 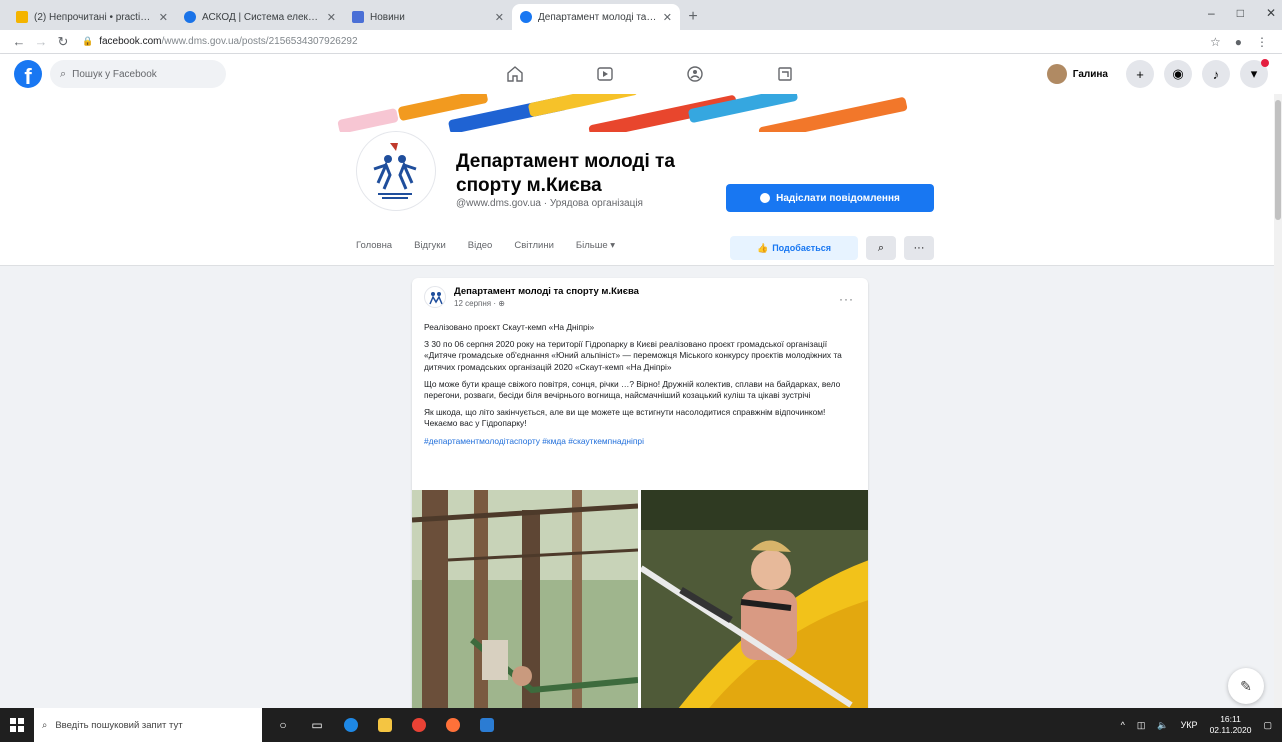 I want to click on browser-tab: (2) Непрочитані • practica_gast ✕, so click(x=92, y=17).